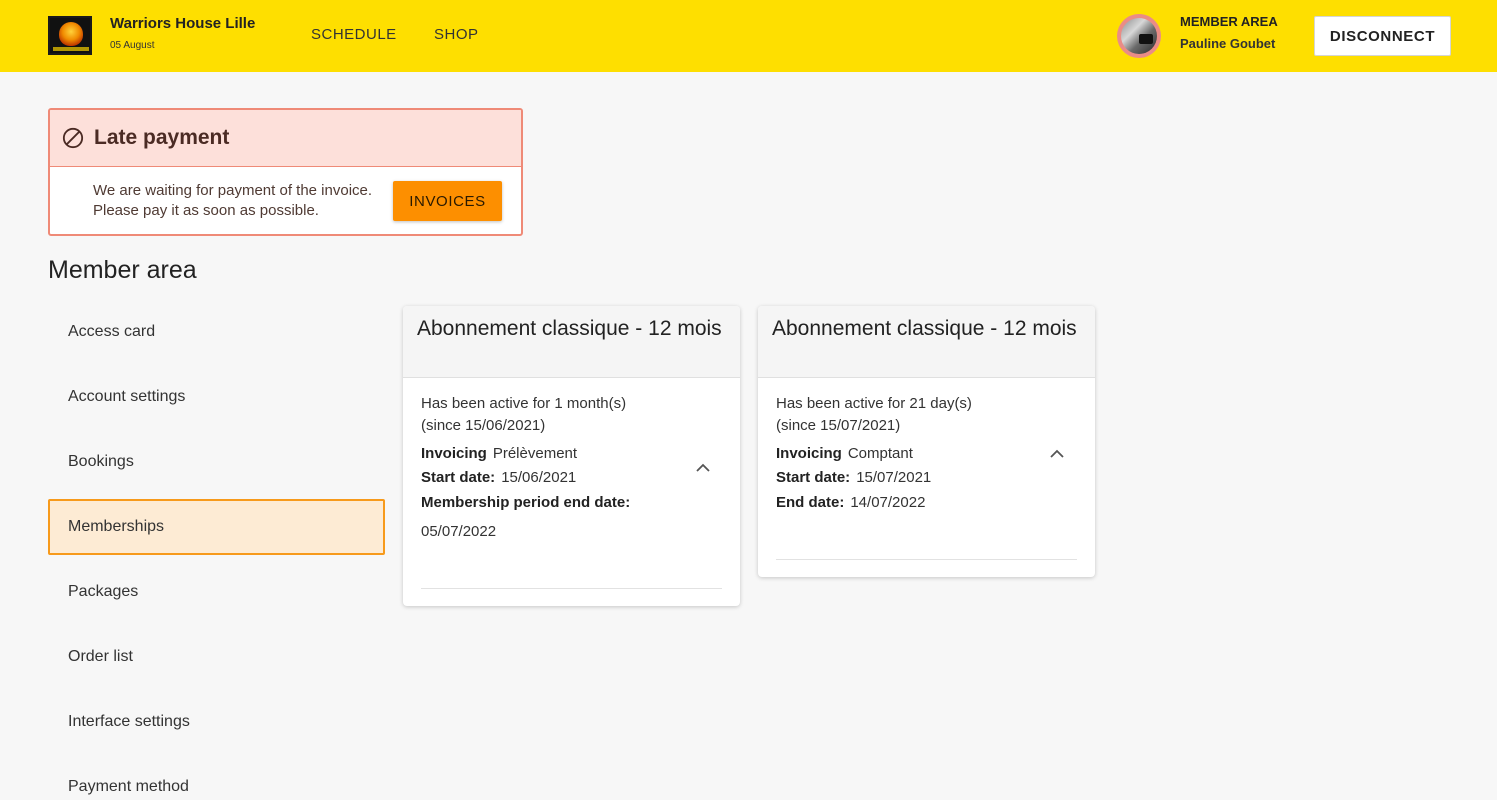 This screenshot has height=800, width=1497. I want to click on sidebar-item-packages: Packages, so click(216, 592).